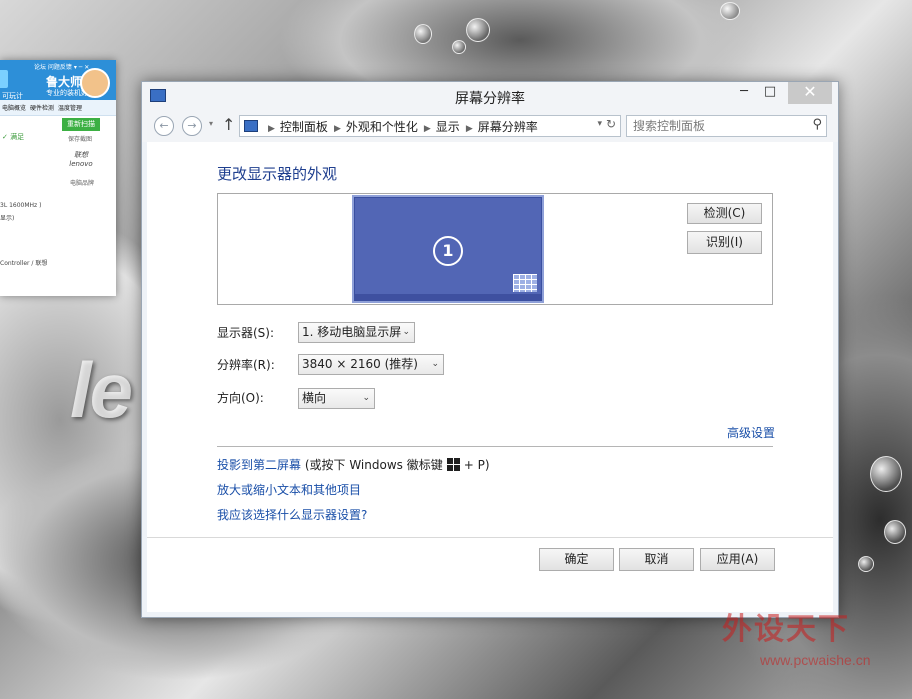 This screenshot has width=912, height=699. I want to click on navigation-bar: ← → ▾ ↑ ▶ 控制面板 ▶ 外观和个性化 ▶ 显示 ▶ 屏幕分辨率 ▾ ↻ ⚲, so click(490, 126).